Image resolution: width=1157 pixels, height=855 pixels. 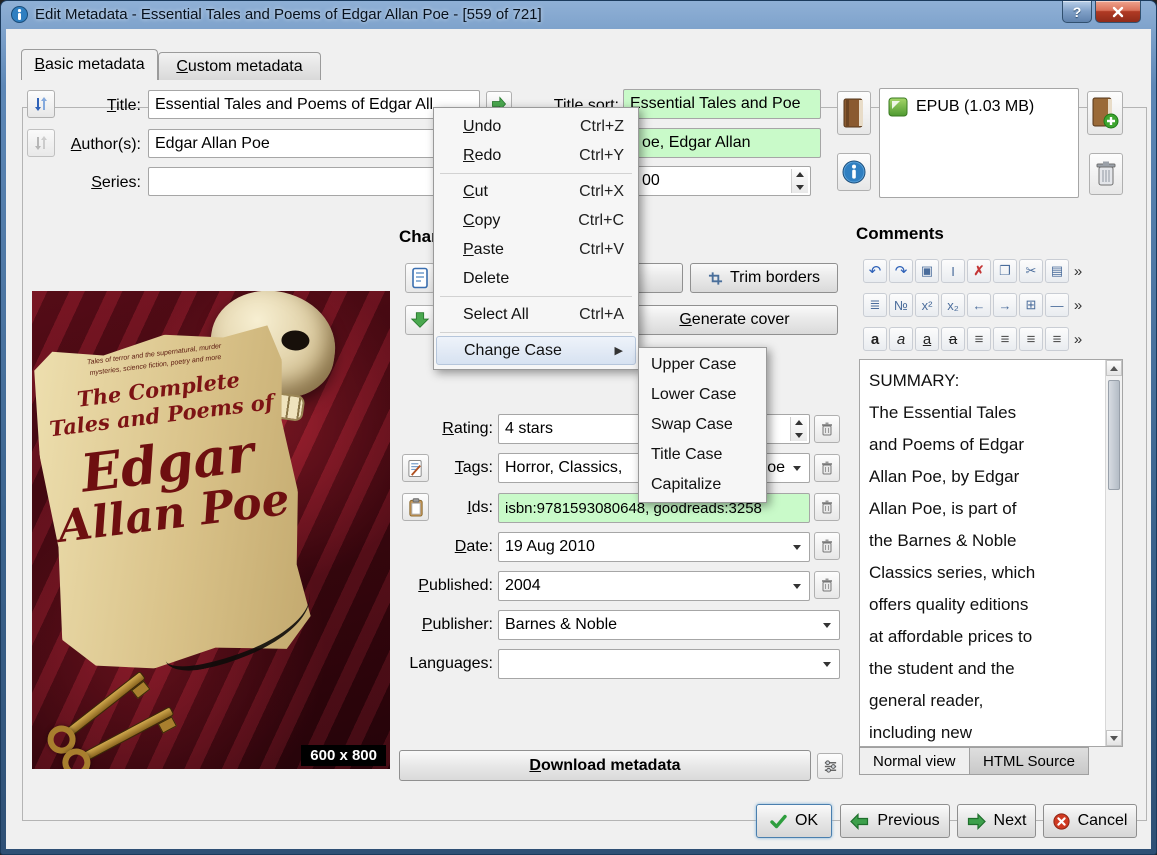 What do you see at coordinates (1029, 761) in the screenshot?
I see `tab-html-source: HTML Source` at bounding box center [1029, 761].